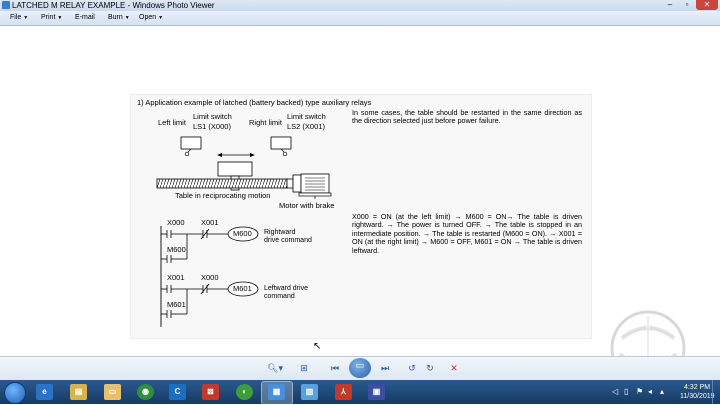 The image size is (720, 405). I want to click on limit-switch-ls1-label: Limit switch, so click(212, 116).